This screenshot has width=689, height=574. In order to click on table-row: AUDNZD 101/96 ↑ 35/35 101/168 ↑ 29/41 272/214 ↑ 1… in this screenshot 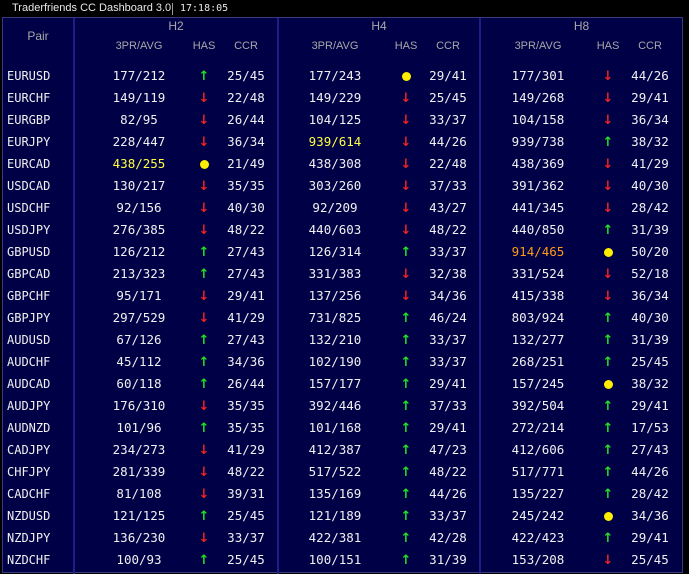, I will do `click(342, 428)`.